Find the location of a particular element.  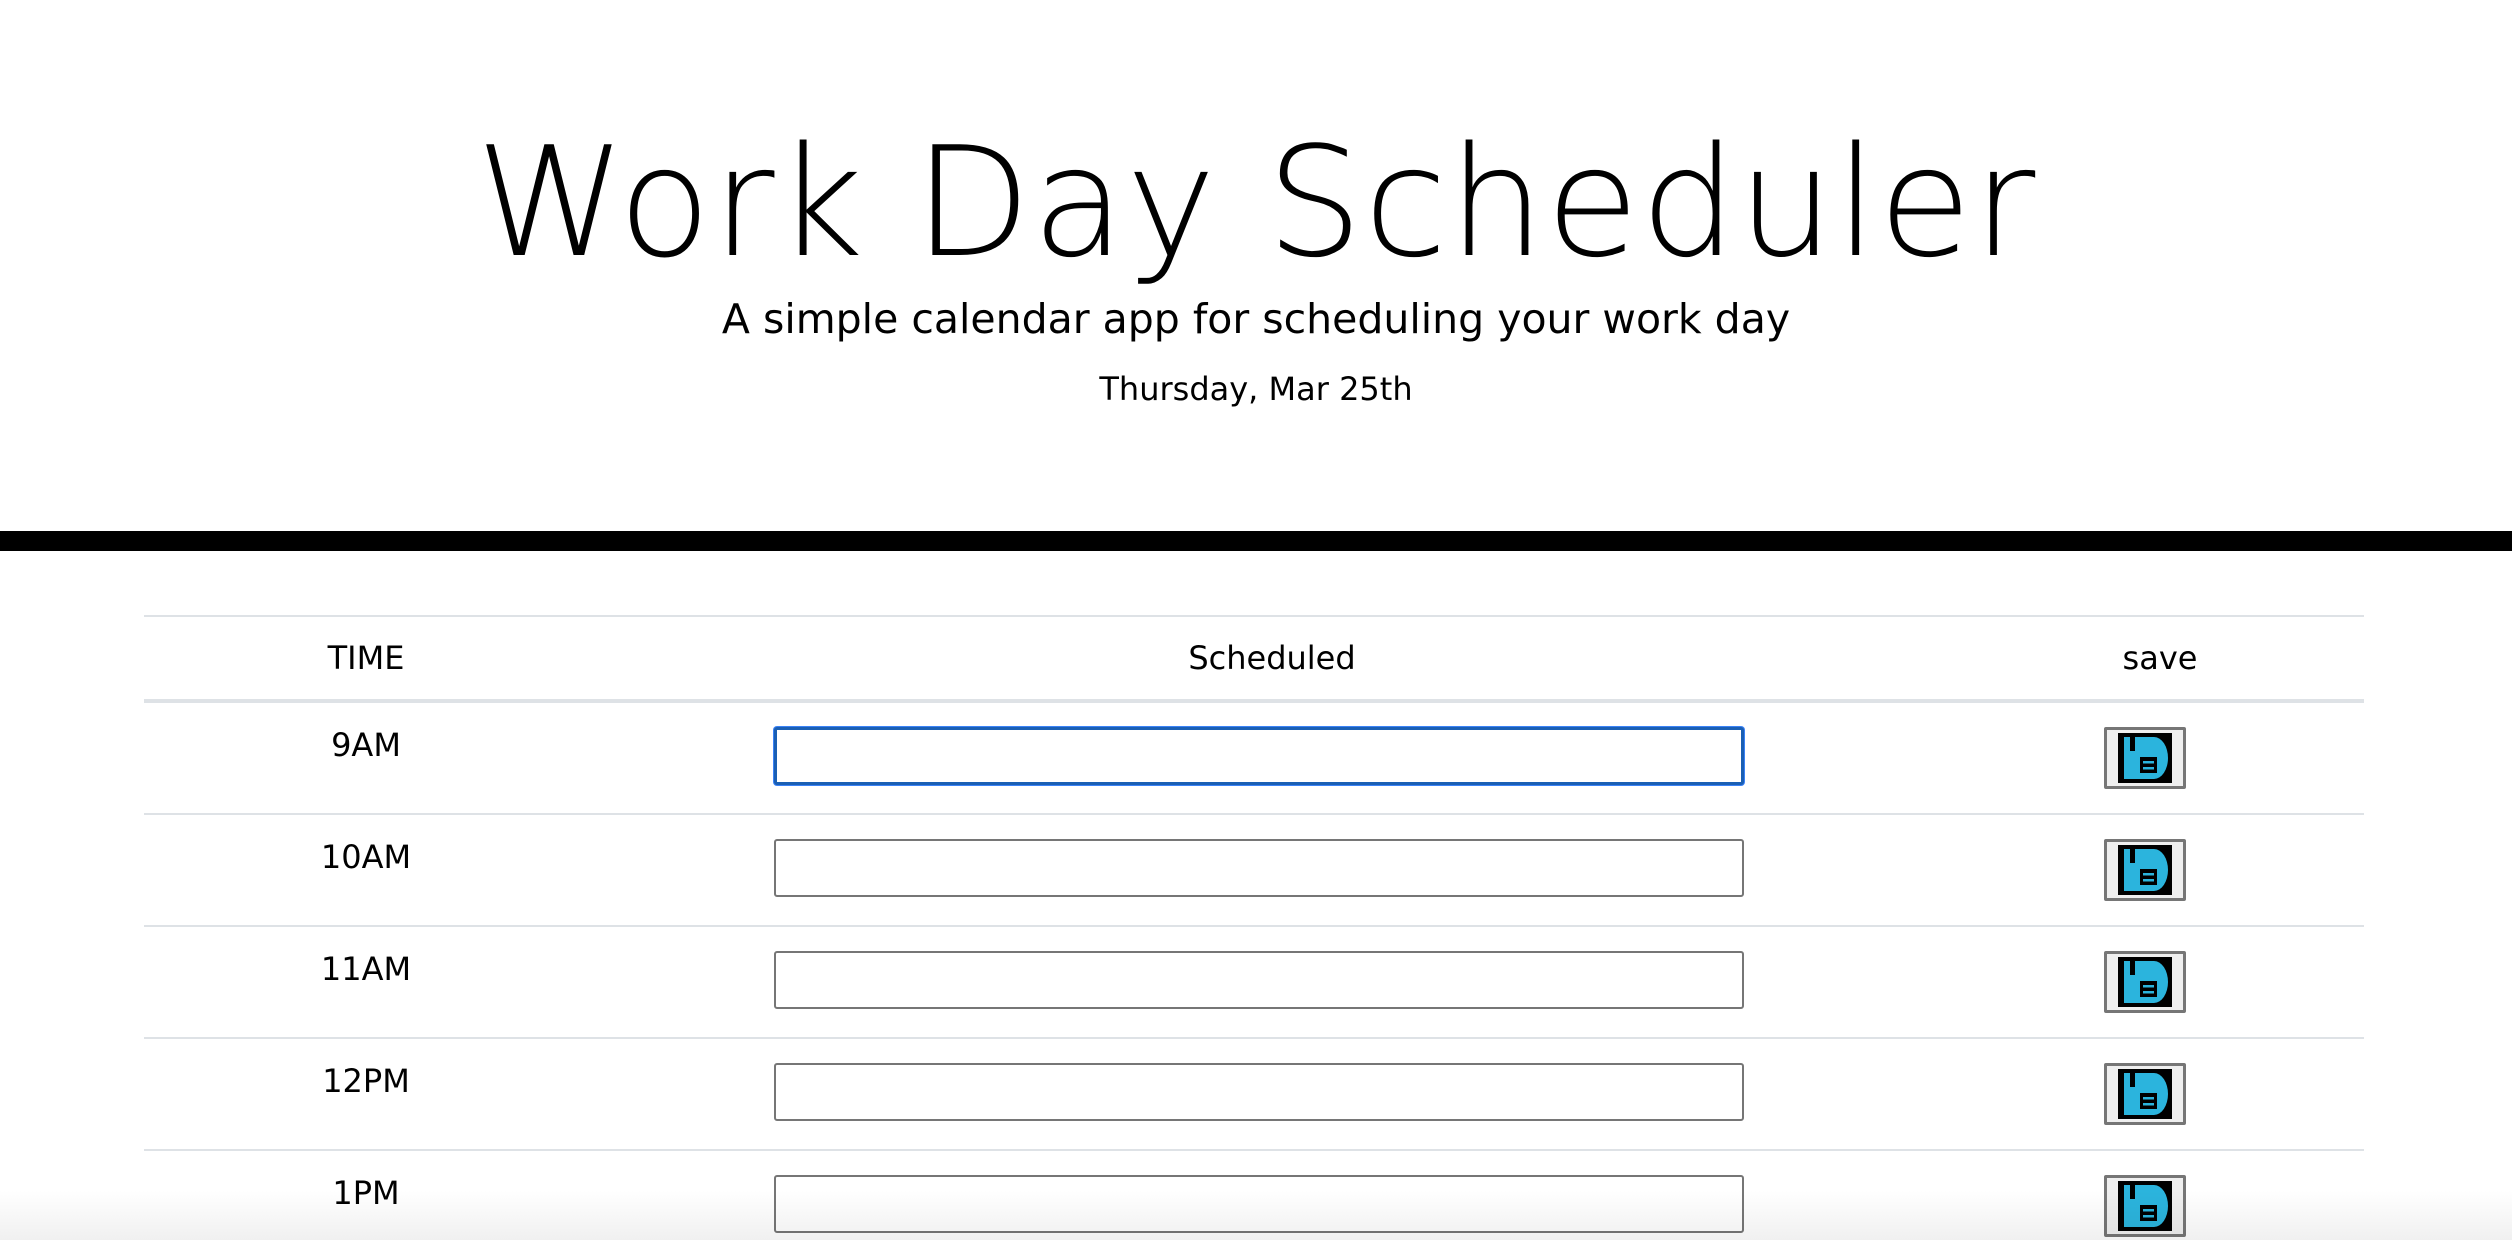

table-row: 12PM is located at coordinates (1254, 1095).